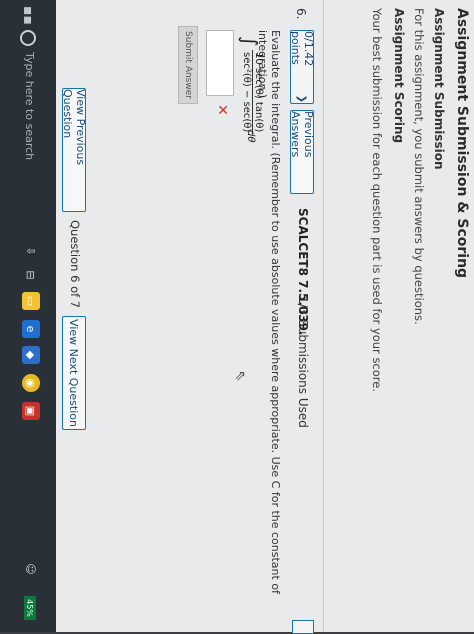 This screenshot has width=474, height=634. Describe the element at coordinates (31, 355) in the screenshot. I see `store-icon: ◆` at that location.